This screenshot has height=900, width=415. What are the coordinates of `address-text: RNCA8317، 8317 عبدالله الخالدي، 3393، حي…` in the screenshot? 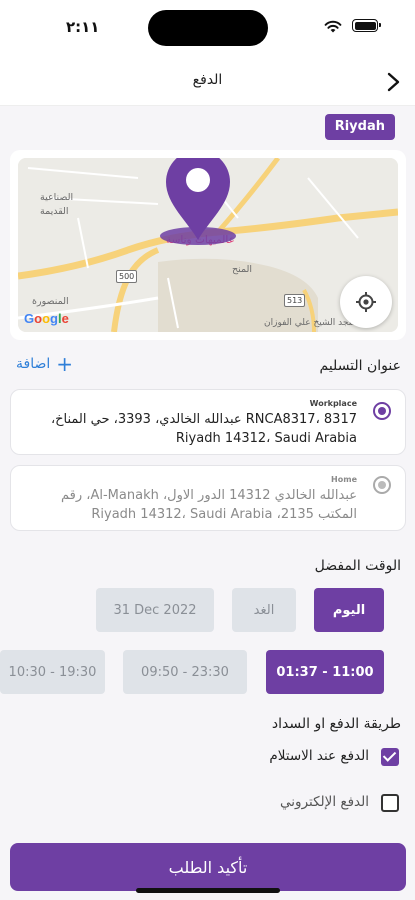 It's located at (203, 429).